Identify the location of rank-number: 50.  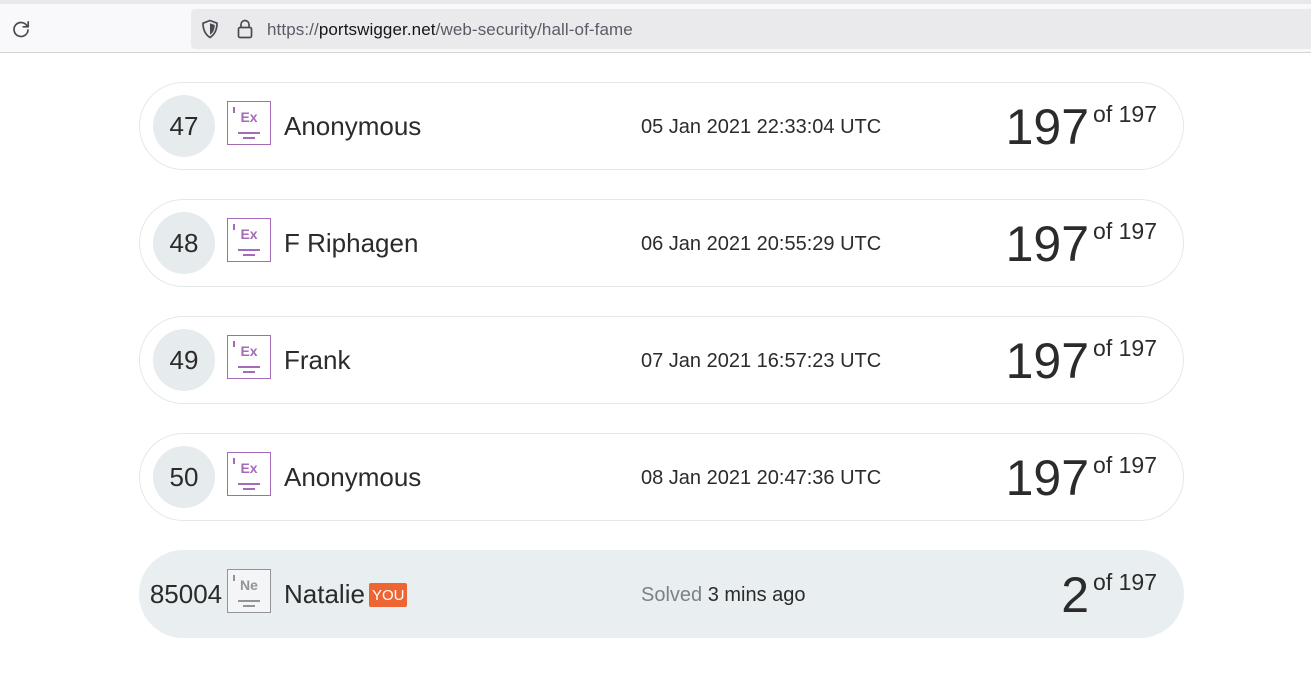
(184, 477).